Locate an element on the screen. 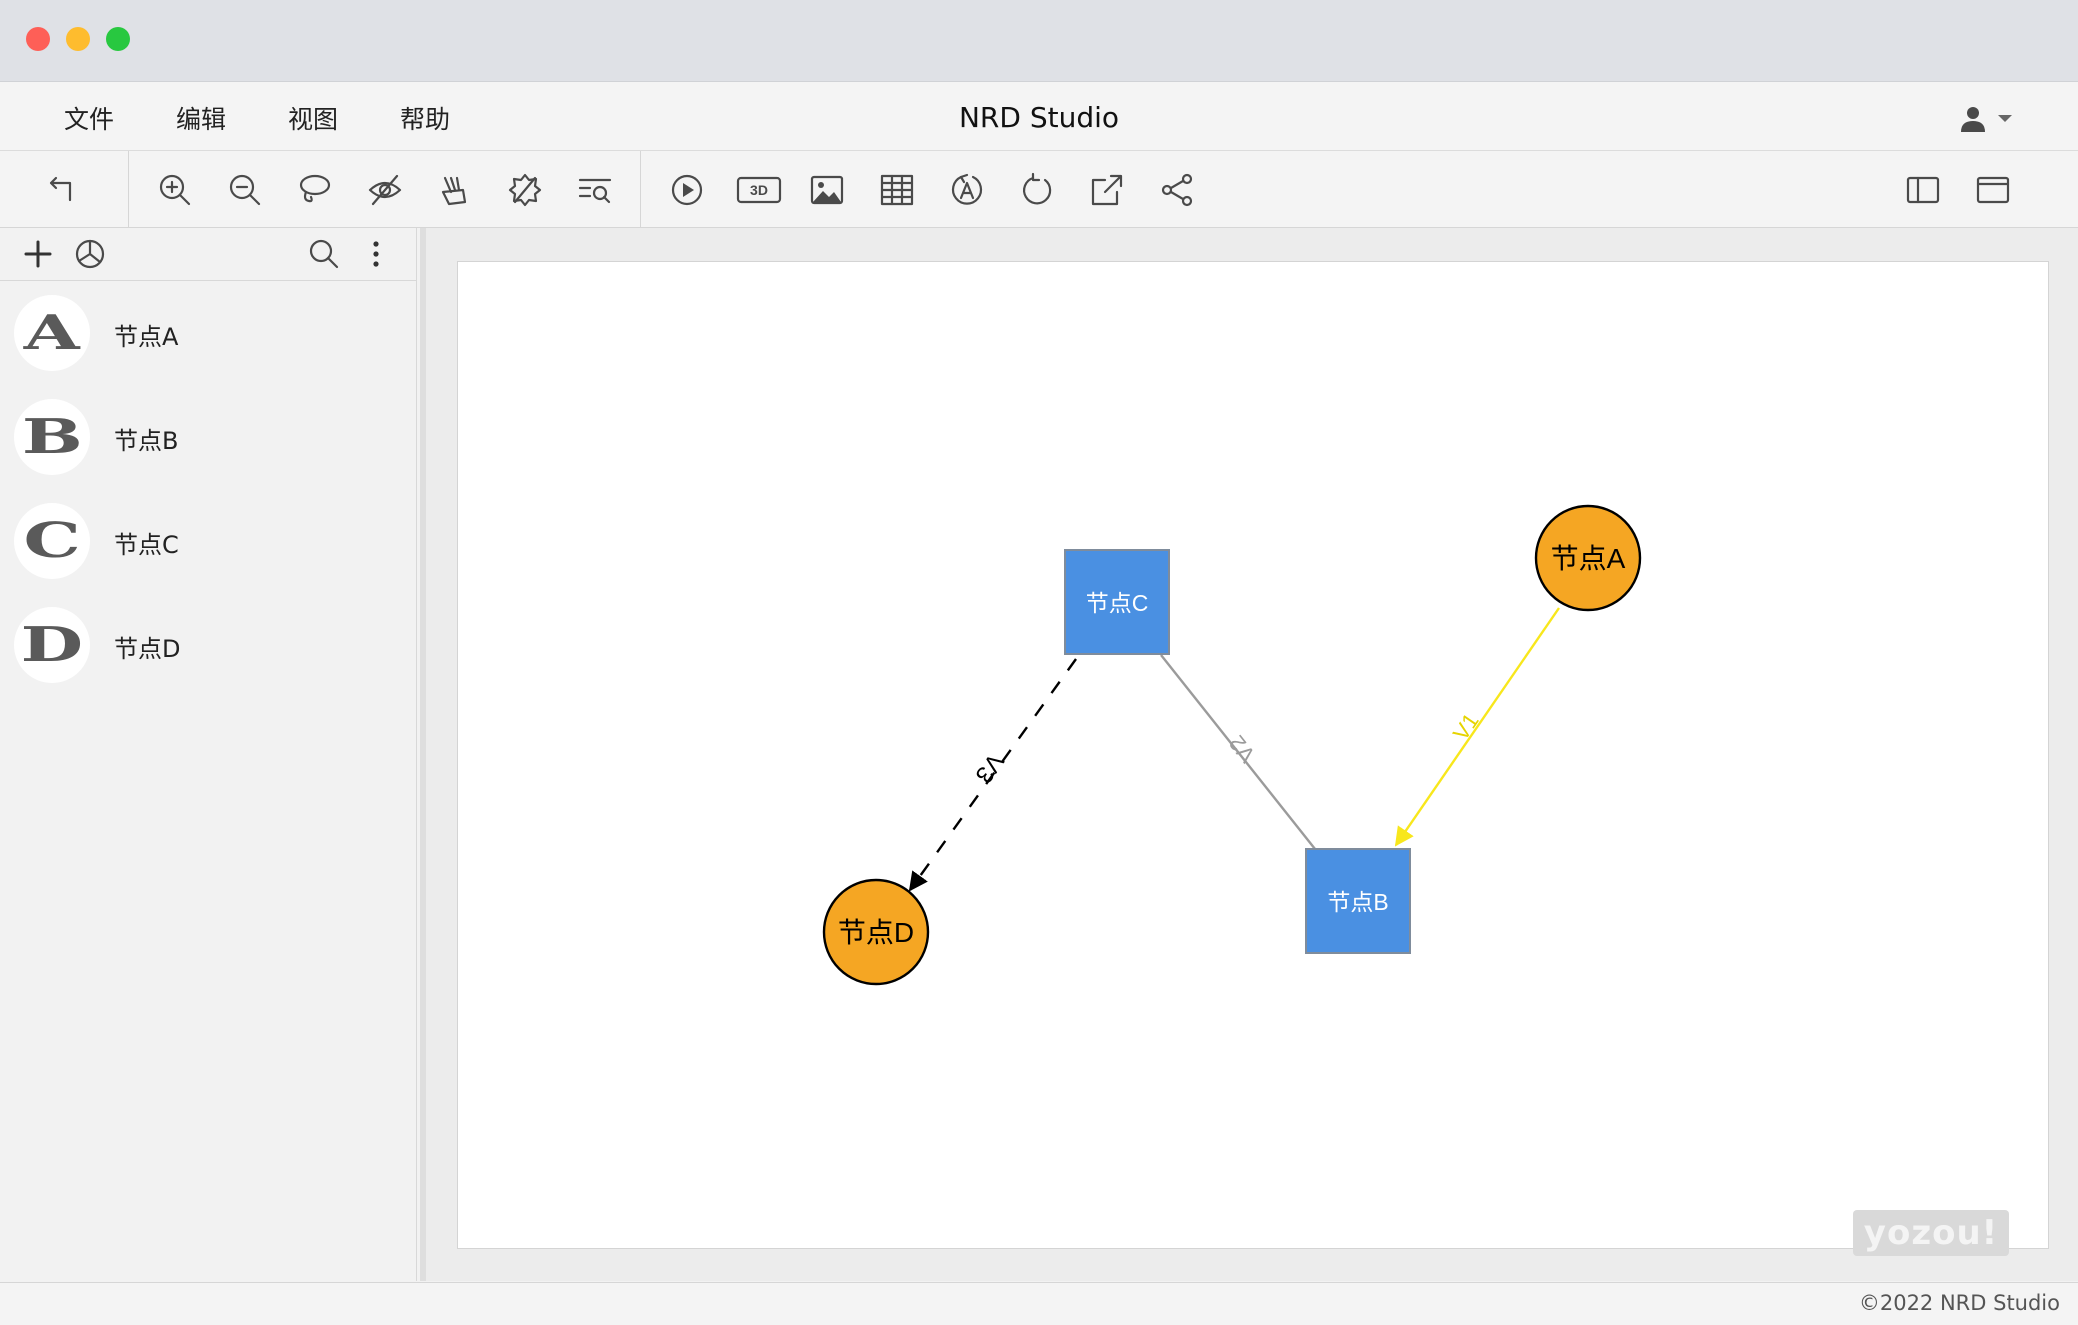 The height and width of the screenshot is (1325, 2078). zoom-out-icon is located at coordinates (245, 190).